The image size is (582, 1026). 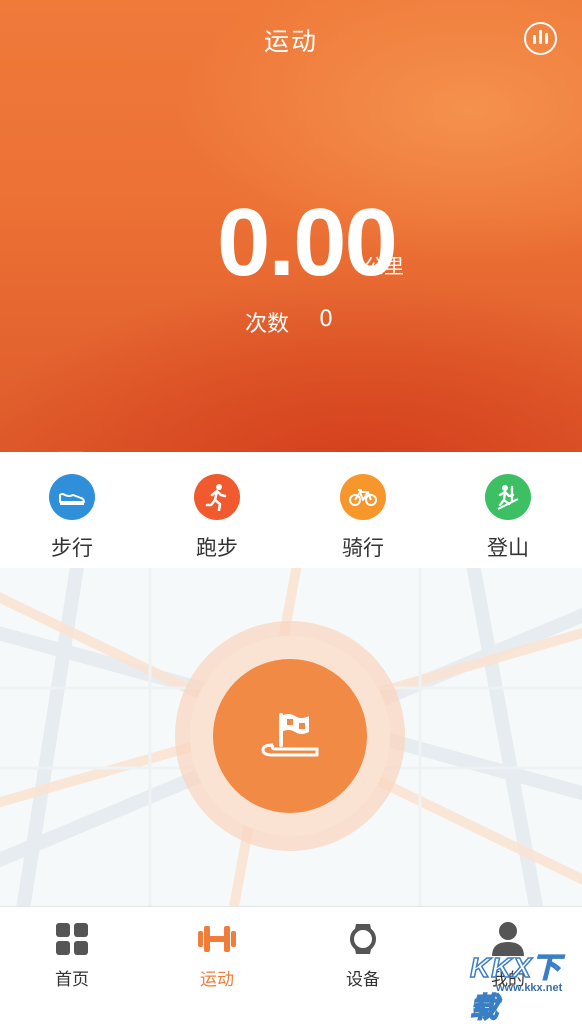 I want to click on mode-tab-cycle: 骑行, so click(x=363, y=518).